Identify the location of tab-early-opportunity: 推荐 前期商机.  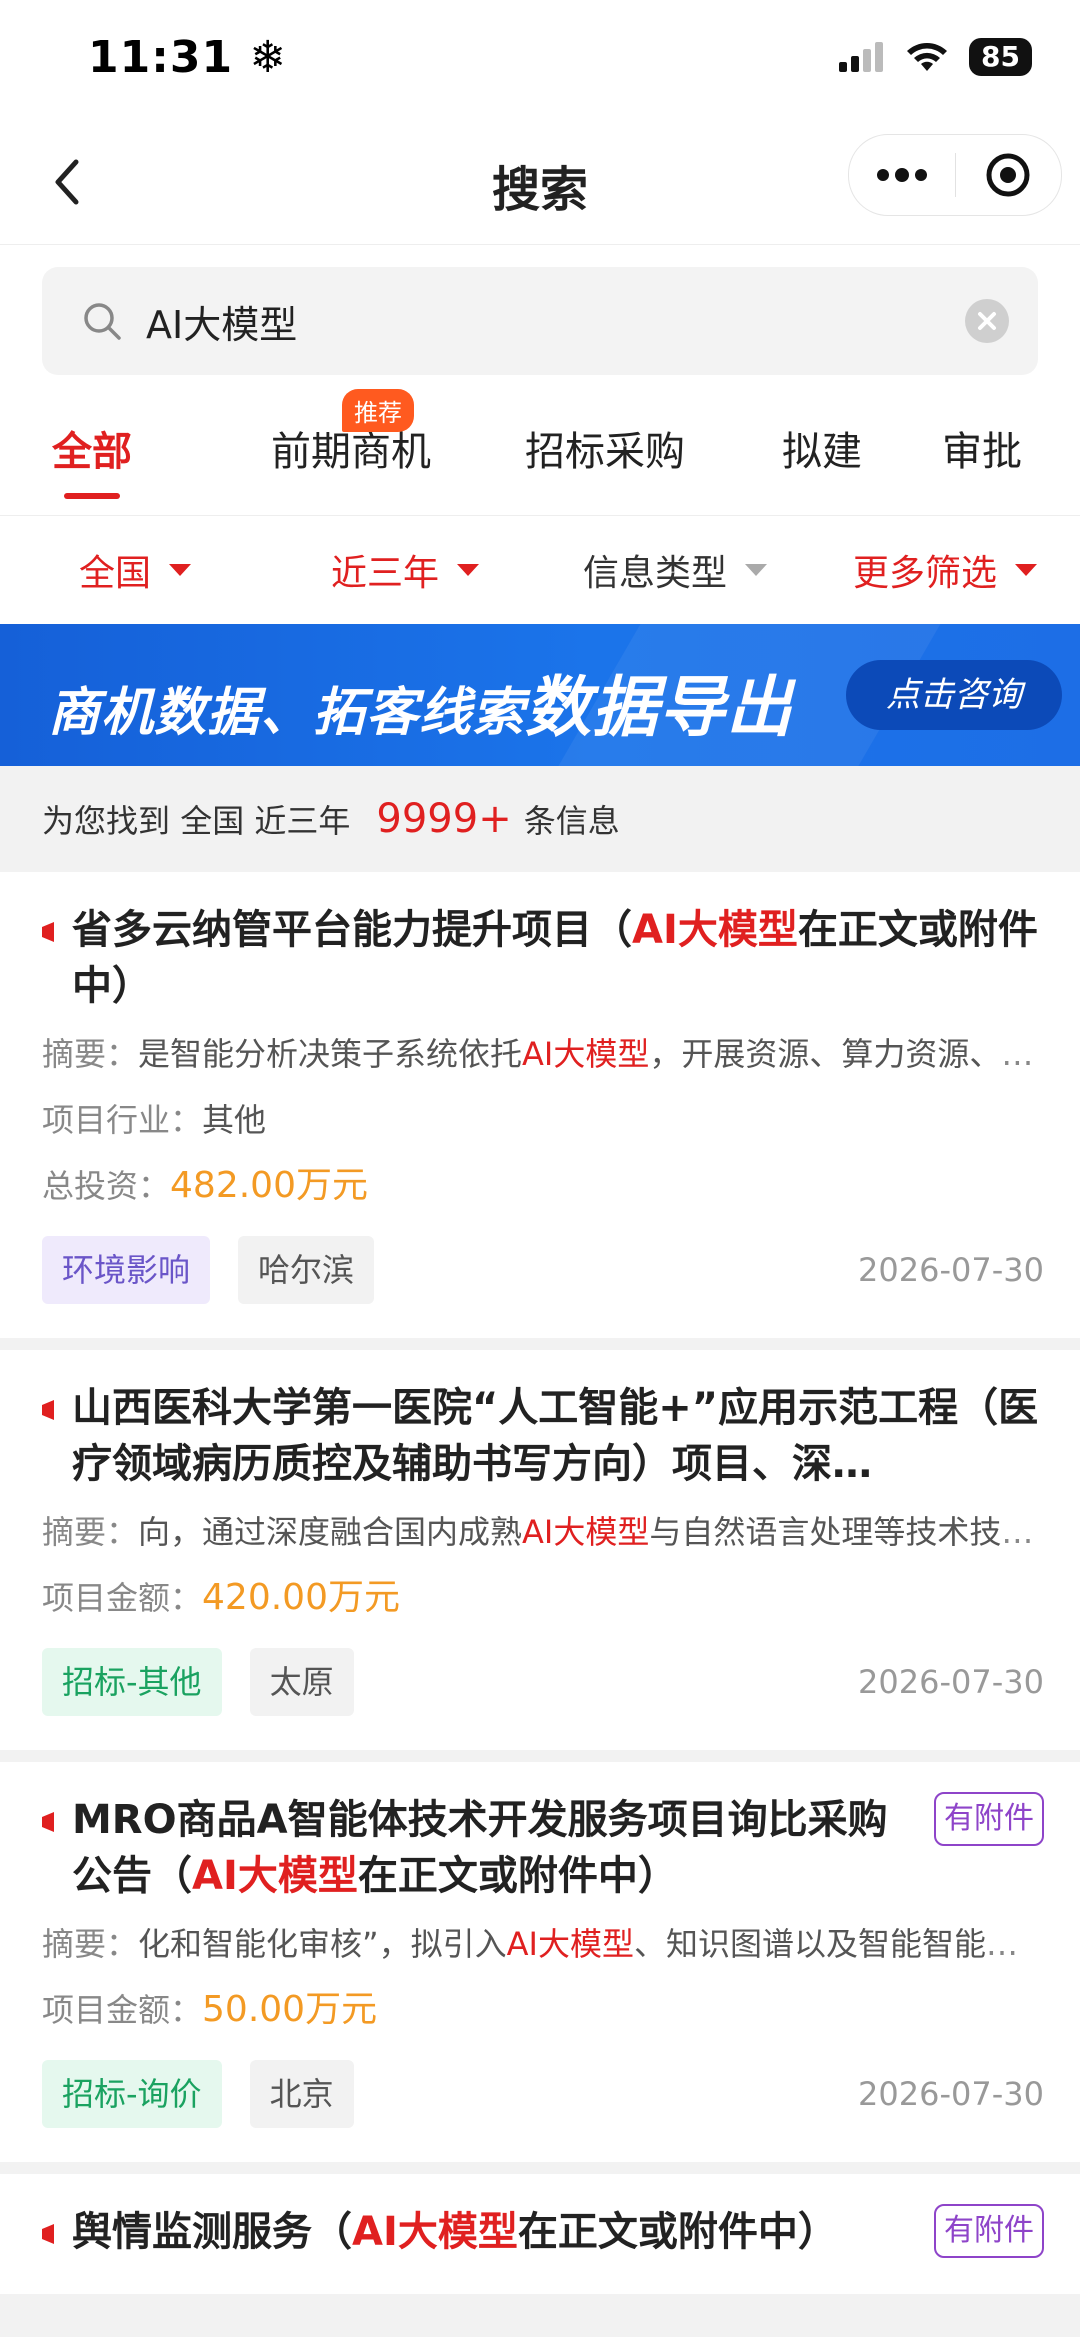
(351, 452).